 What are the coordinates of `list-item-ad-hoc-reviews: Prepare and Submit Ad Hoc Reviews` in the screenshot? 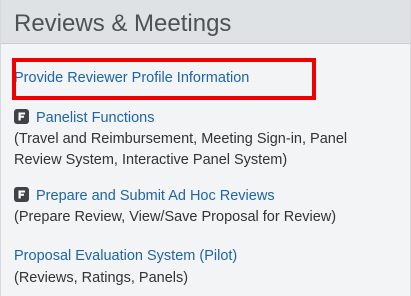 It's located at (144, 196).